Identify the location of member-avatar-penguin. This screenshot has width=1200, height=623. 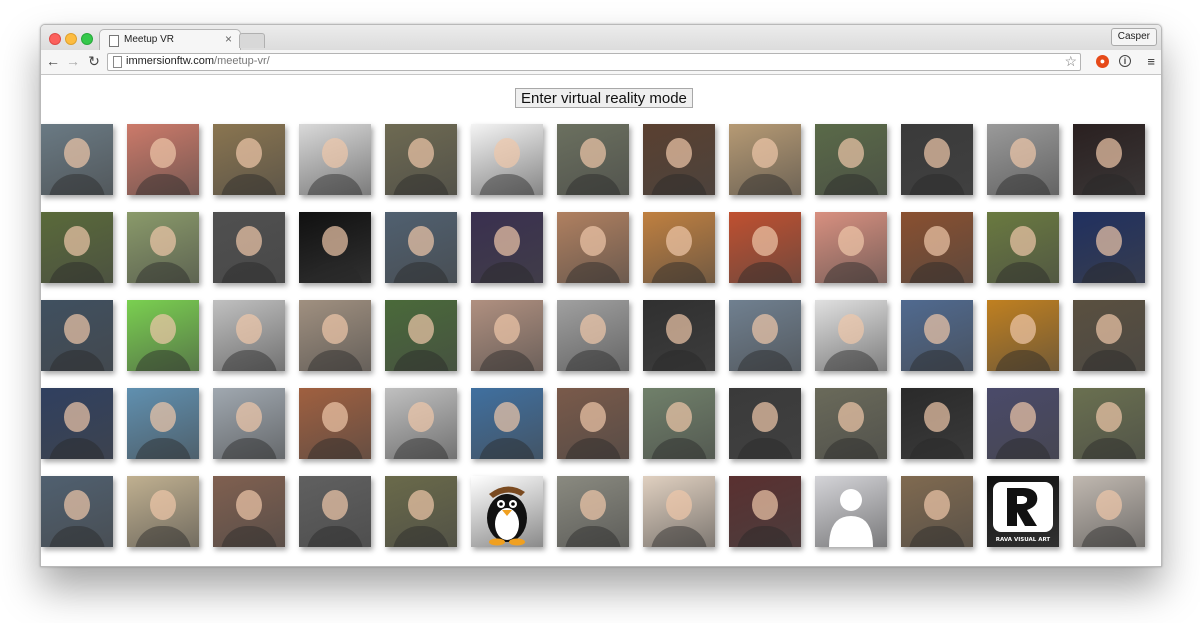
(507, 511).